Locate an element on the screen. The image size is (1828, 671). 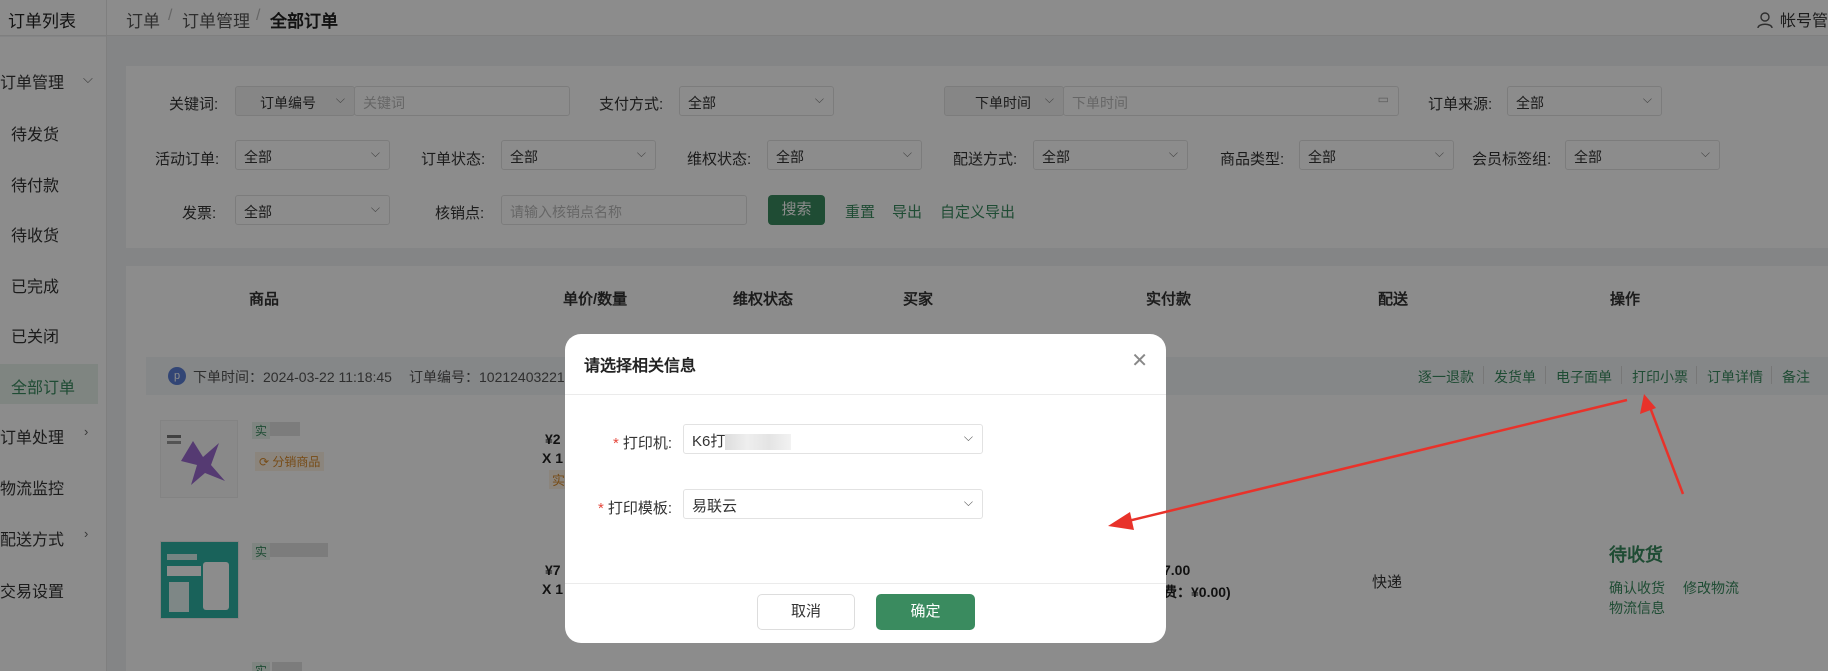
annotation-arrows is located at coordinates (1396, 462).